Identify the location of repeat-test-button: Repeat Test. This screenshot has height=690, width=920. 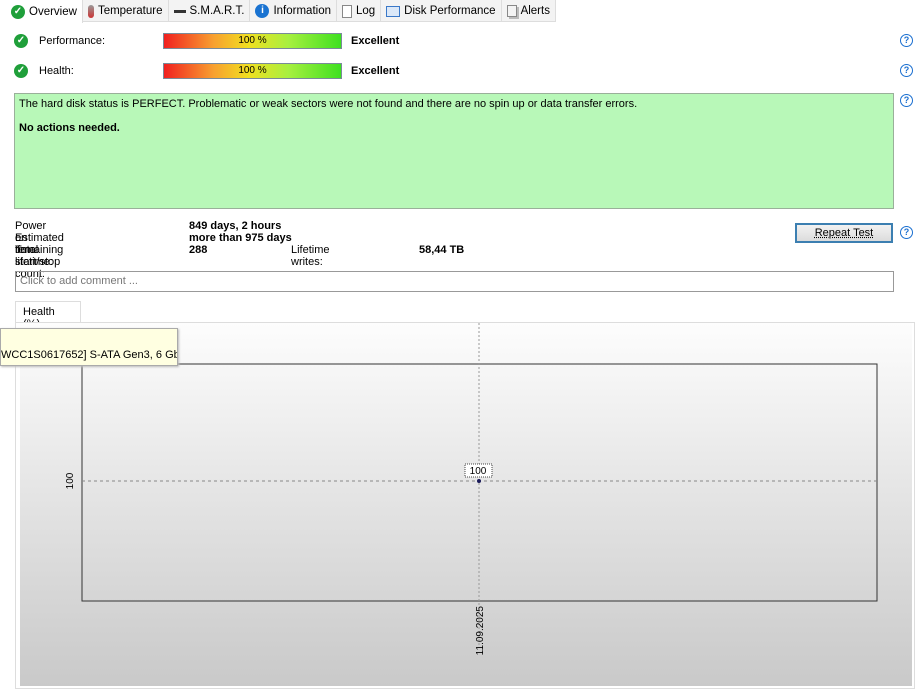
(844, 233).